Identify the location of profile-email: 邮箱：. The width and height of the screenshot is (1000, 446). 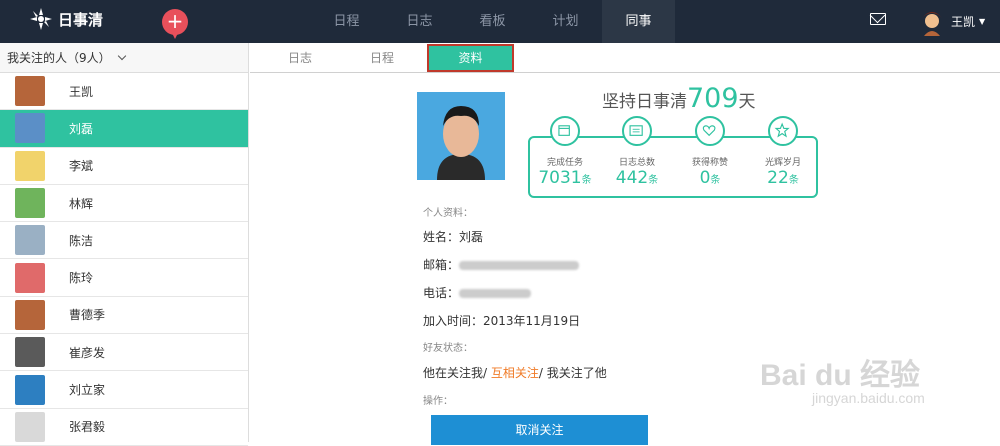
(501, 264).